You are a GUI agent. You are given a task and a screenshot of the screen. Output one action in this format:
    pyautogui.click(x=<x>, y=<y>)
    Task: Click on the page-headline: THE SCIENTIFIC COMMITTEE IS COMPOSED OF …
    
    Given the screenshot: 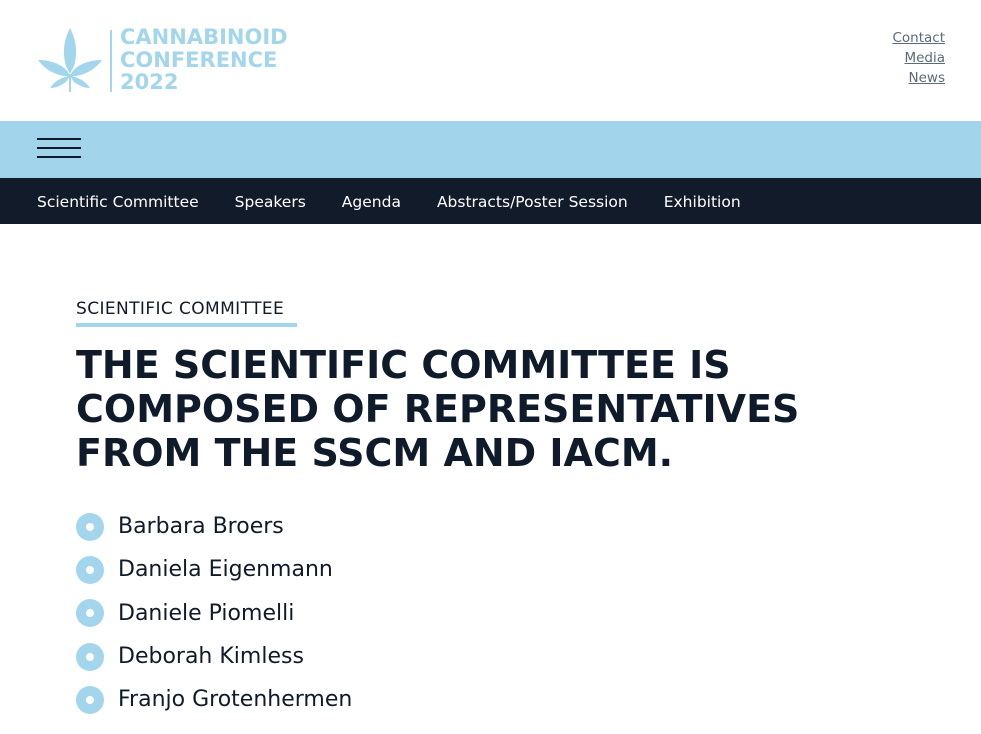 What is the action you would take?
    pyautogui.click(x=438, y=409)
    